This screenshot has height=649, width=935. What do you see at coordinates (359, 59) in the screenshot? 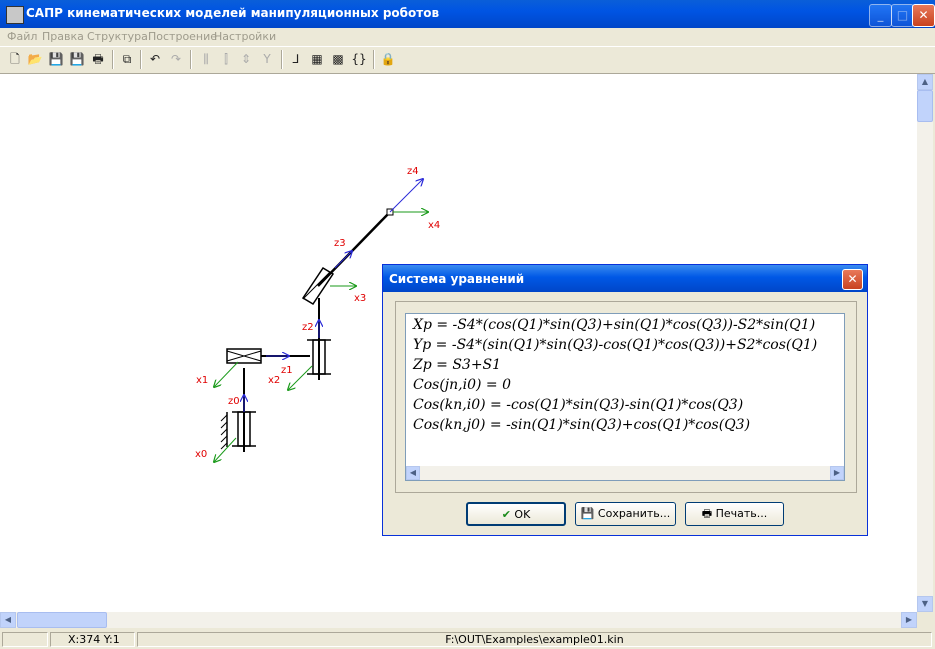
I see `equations-icon: {}` at bounding box center [359, 59].